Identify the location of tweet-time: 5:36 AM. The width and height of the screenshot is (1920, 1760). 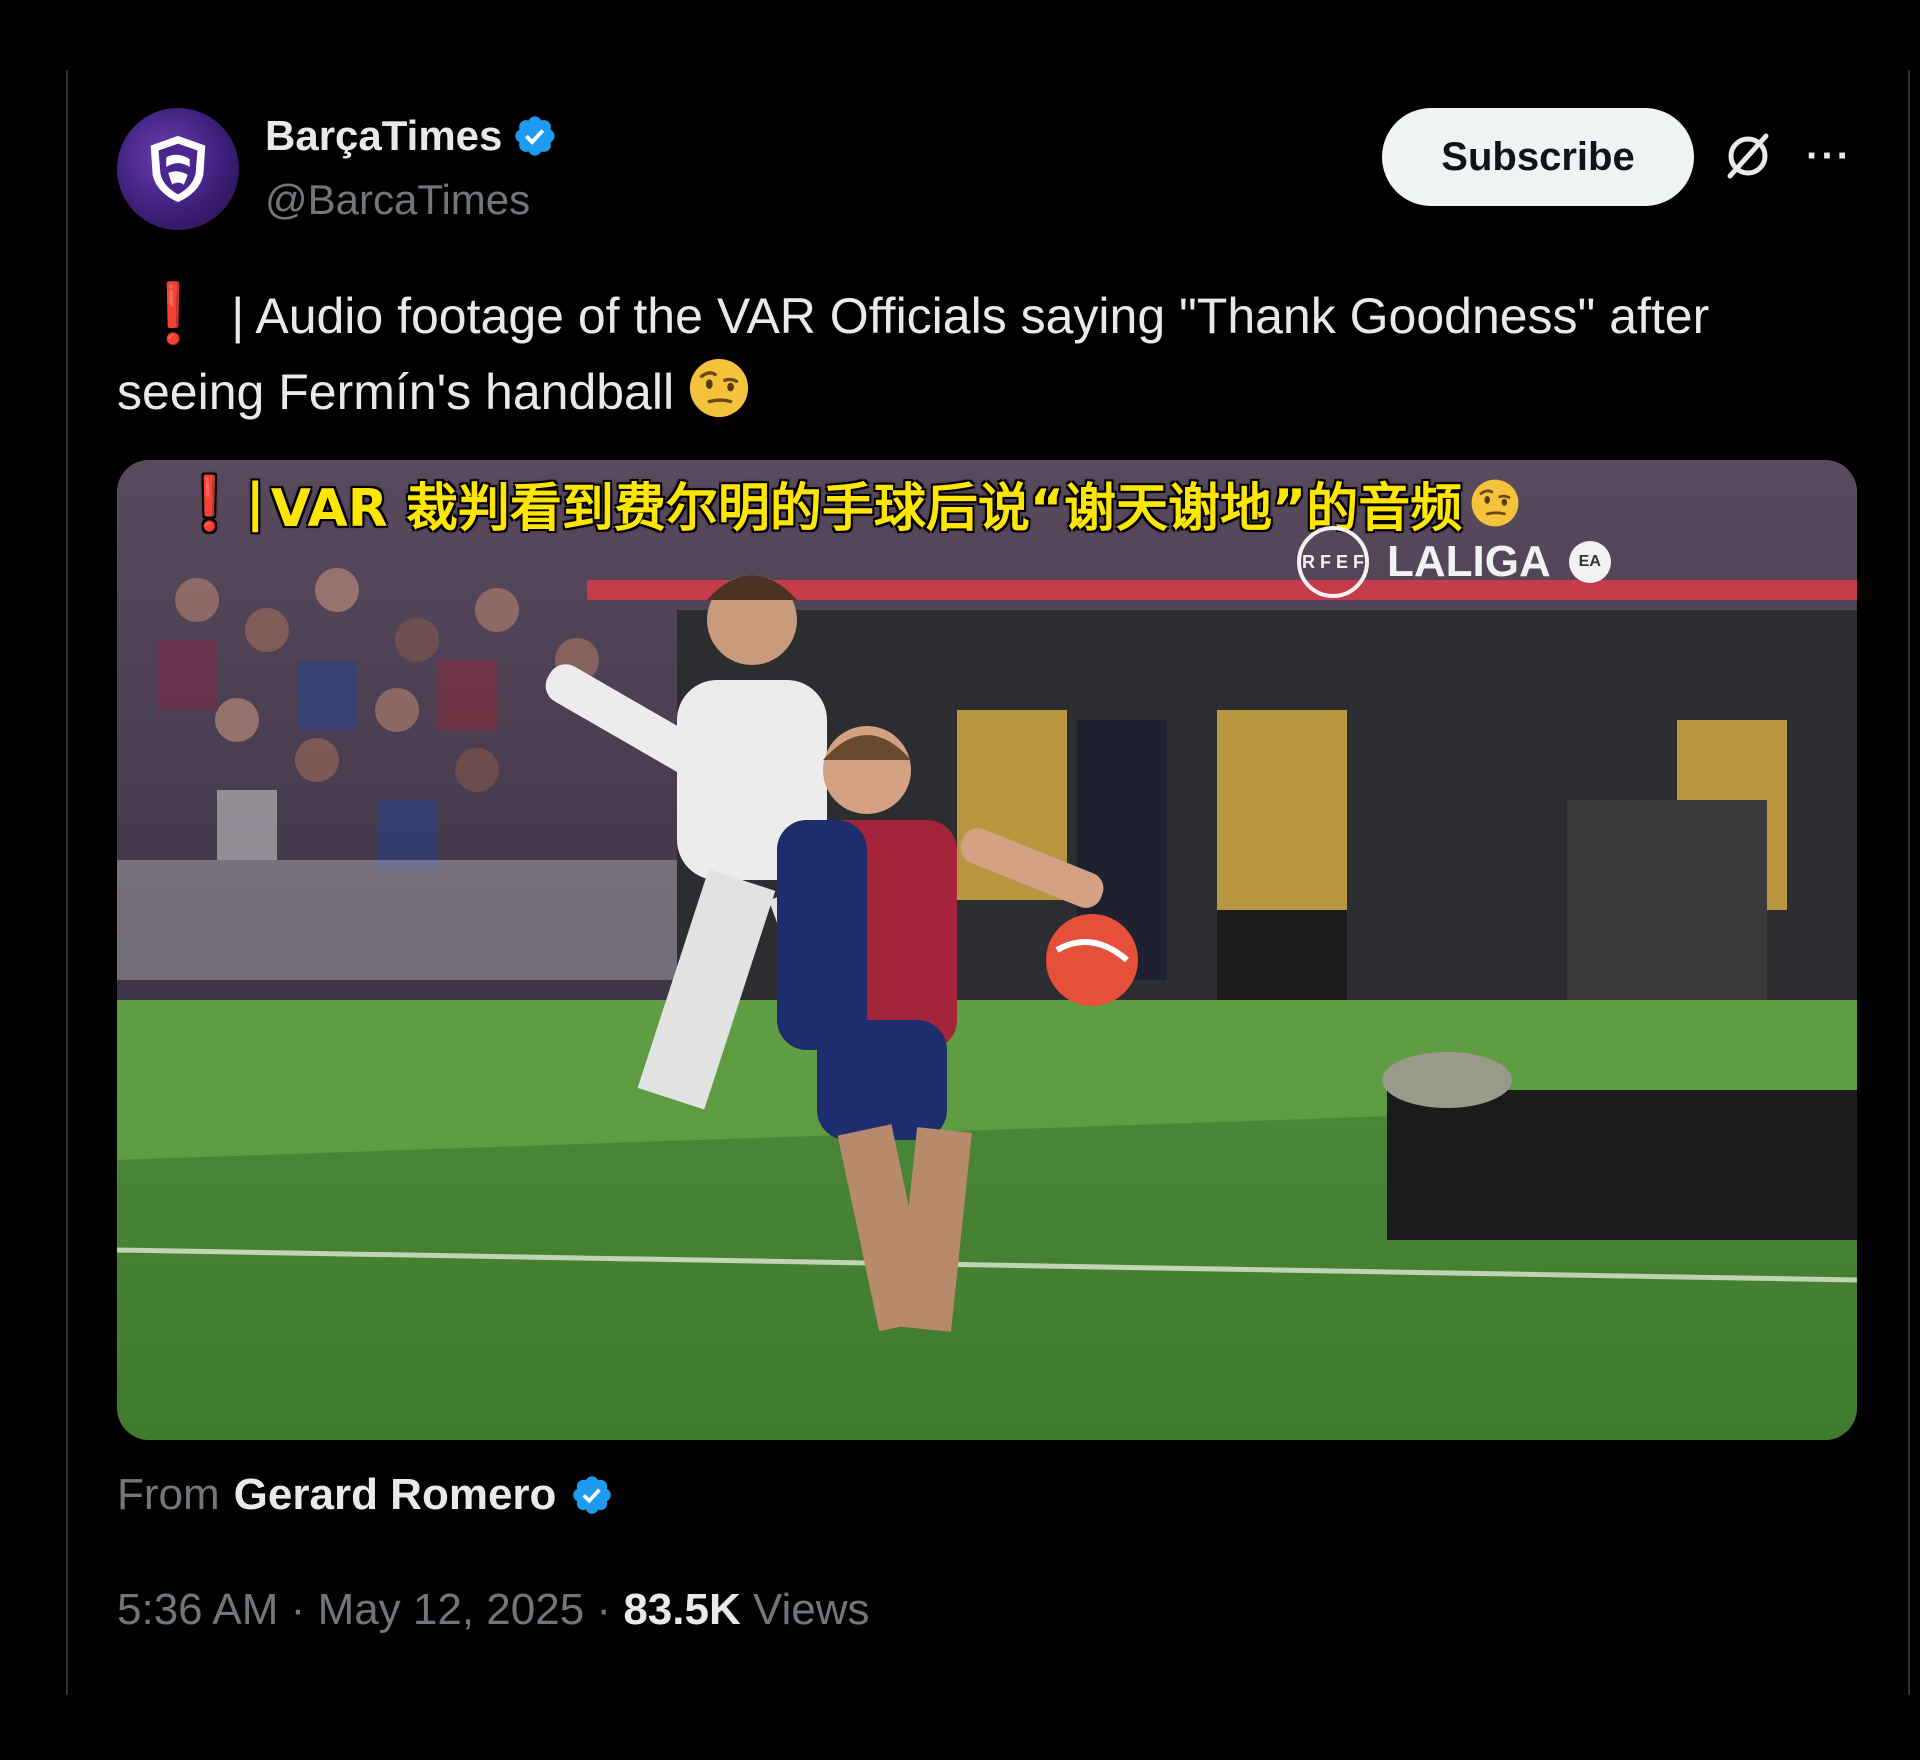
(197, 1609).